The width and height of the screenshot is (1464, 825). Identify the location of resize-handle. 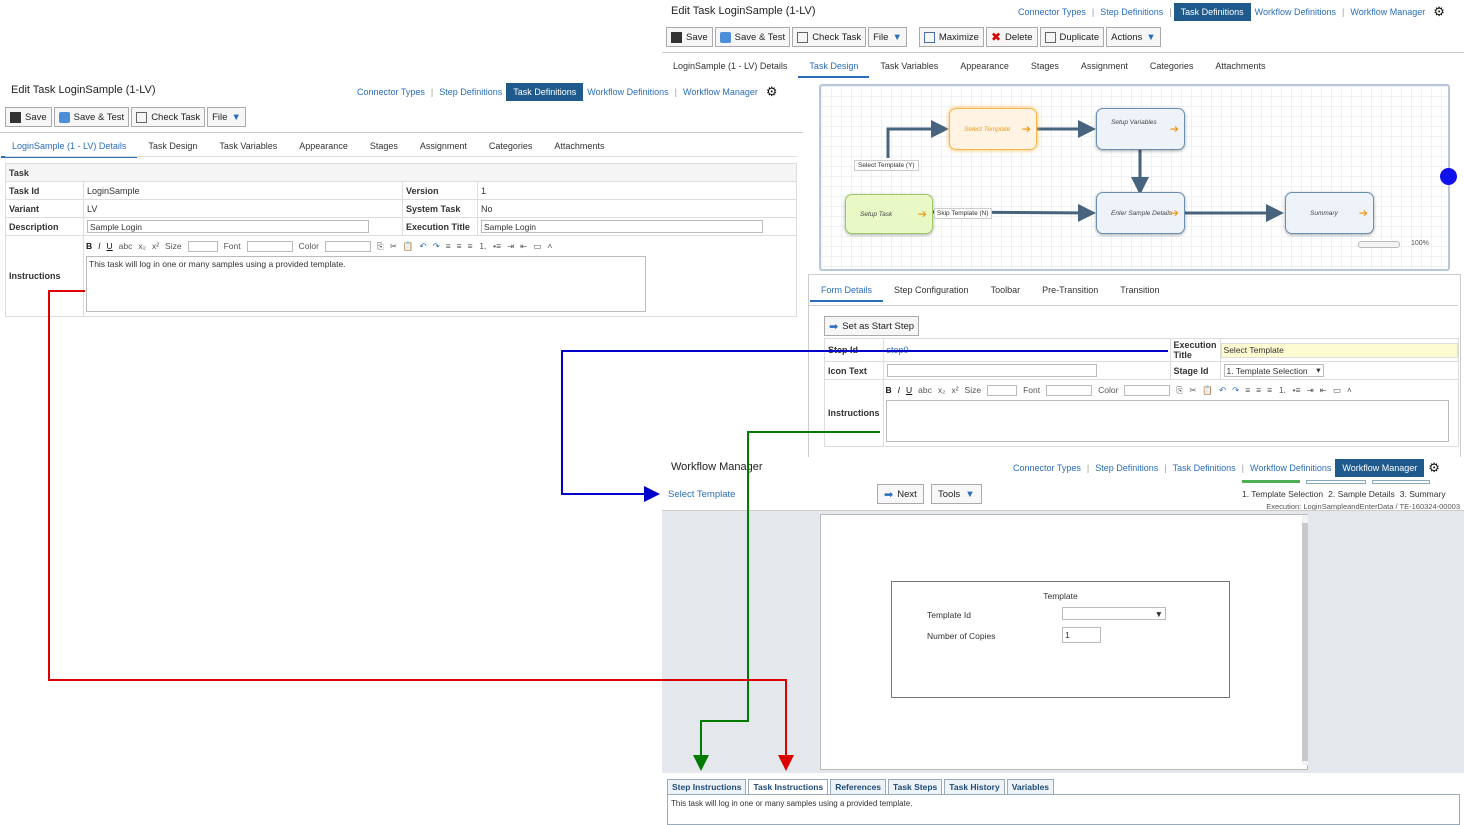
(1448, 176).